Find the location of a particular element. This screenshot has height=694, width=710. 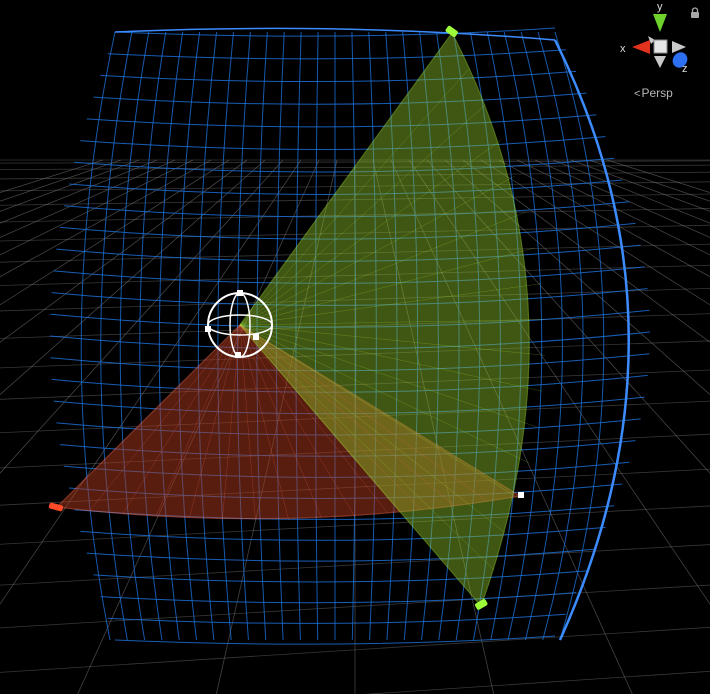

projection-label: Persp is located at coordinates (657, 93).